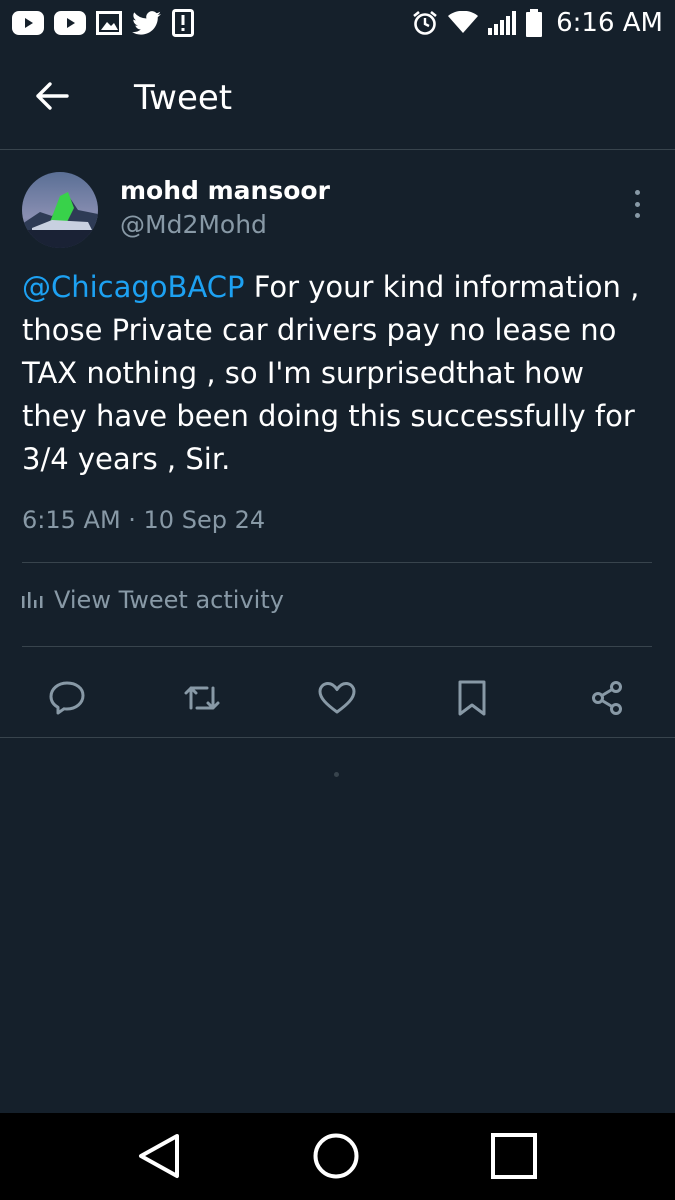 This screenshot has width=675, height=1200. What do you see at coordinates (33, 600) in the screenshot?
I see `bar-chart-icon` at bounding box center [33, 600].